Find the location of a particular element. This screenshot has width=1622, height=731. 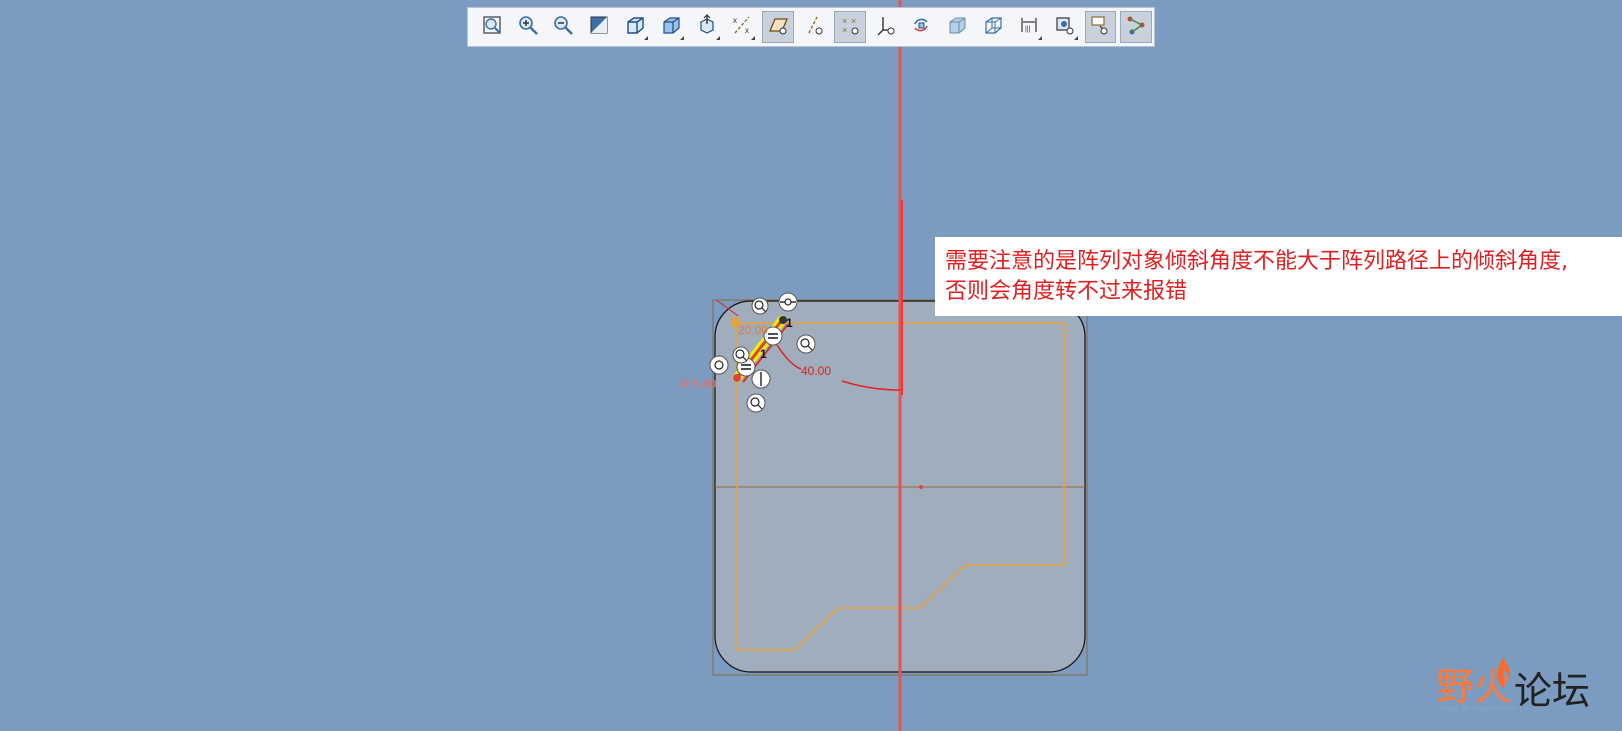

annotation-display-icon is located at coordinates (1065, 27).